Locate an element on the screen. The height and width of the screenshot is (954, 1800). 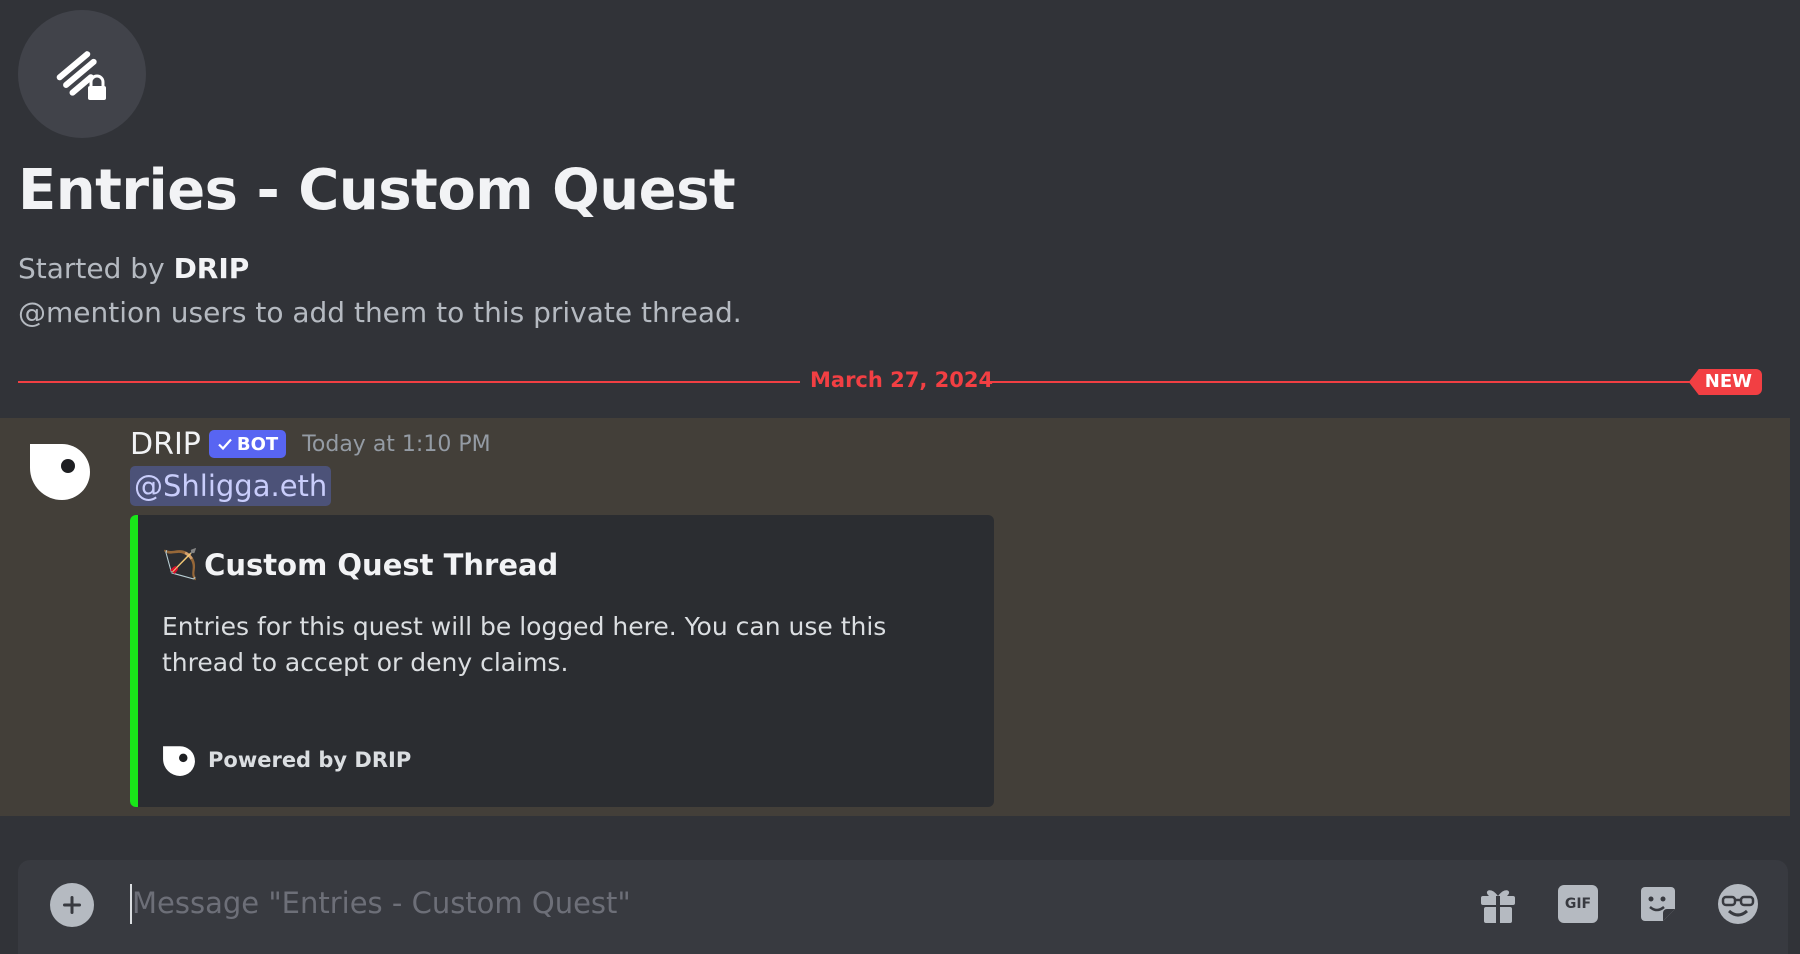
checkmark-icon is located at coordinates (225, 444).